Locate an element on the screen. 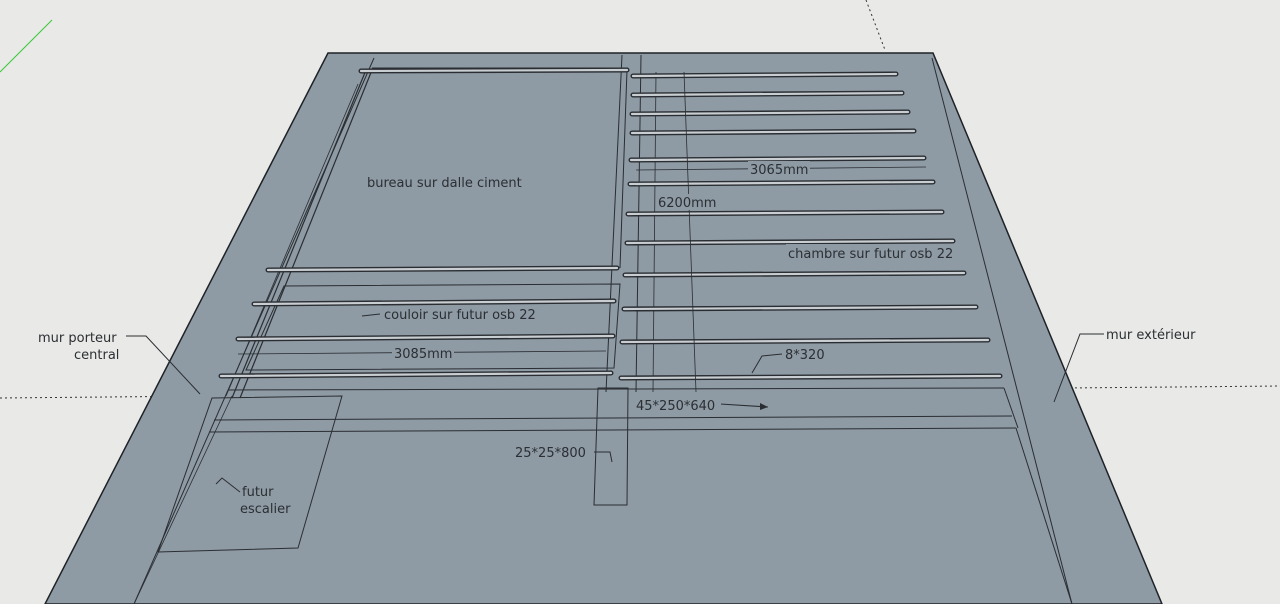  green-axis-line is located at coordinates (26, 46).